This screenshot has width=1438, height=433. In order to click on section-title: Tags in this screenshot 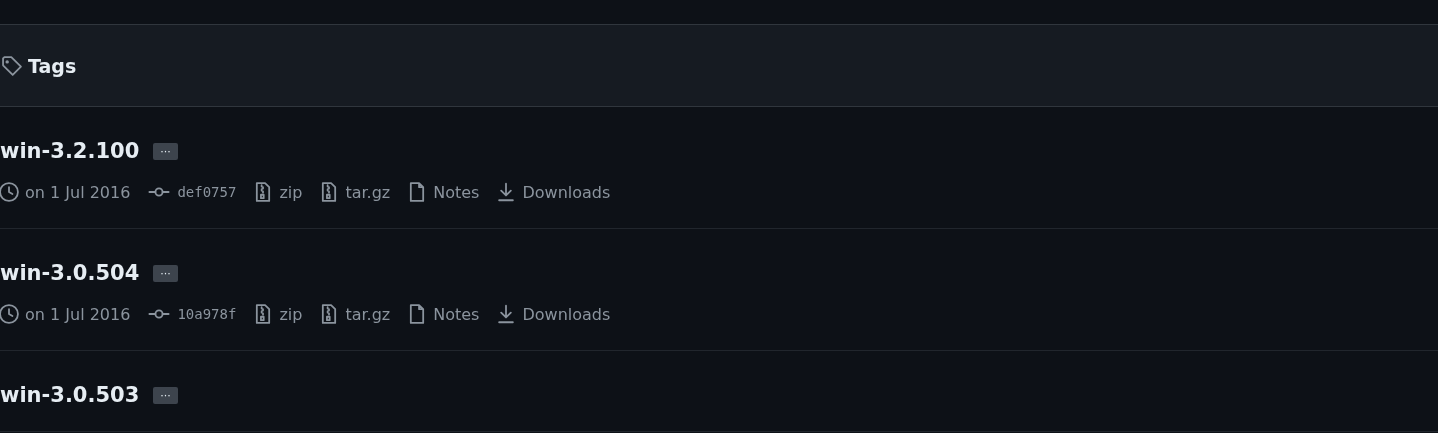, I will do `click(52, 65)`.